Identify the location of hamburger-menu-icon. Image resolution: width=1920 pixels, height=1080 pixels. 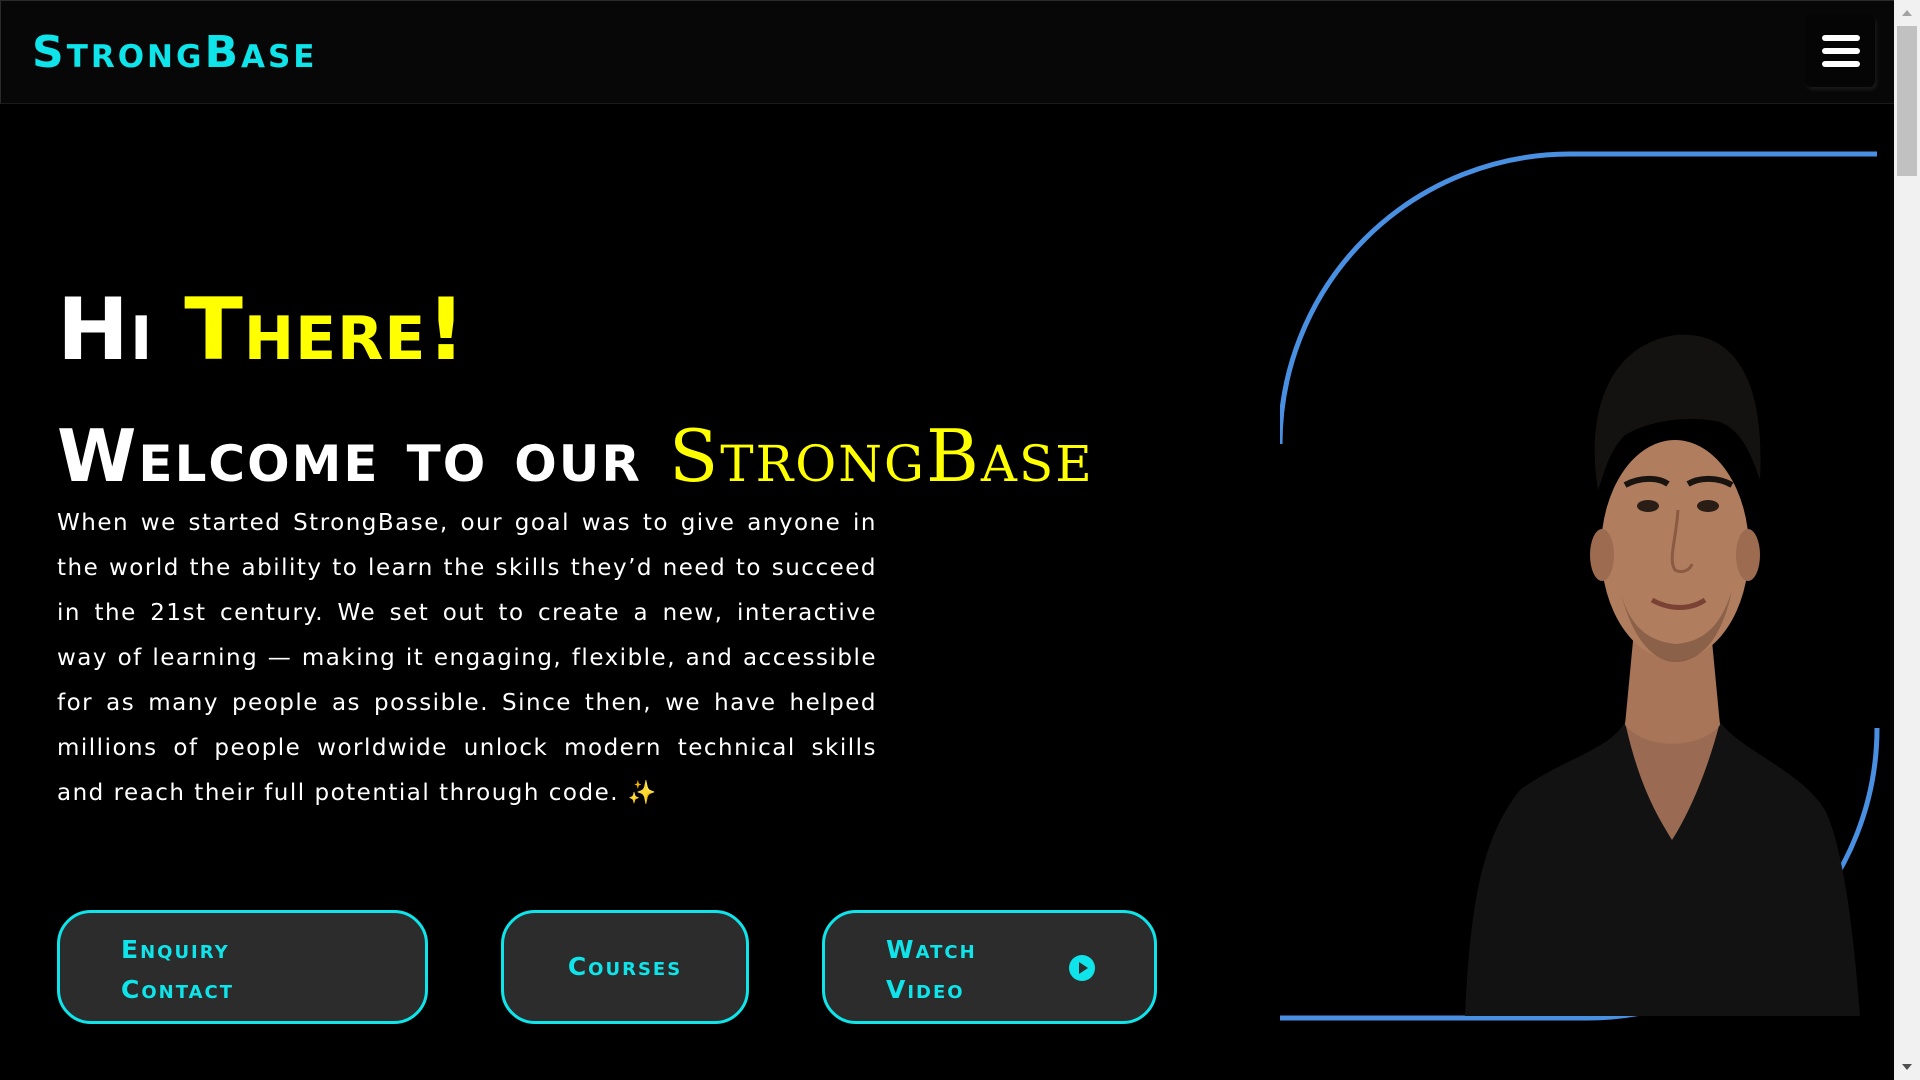
(1840, 51).